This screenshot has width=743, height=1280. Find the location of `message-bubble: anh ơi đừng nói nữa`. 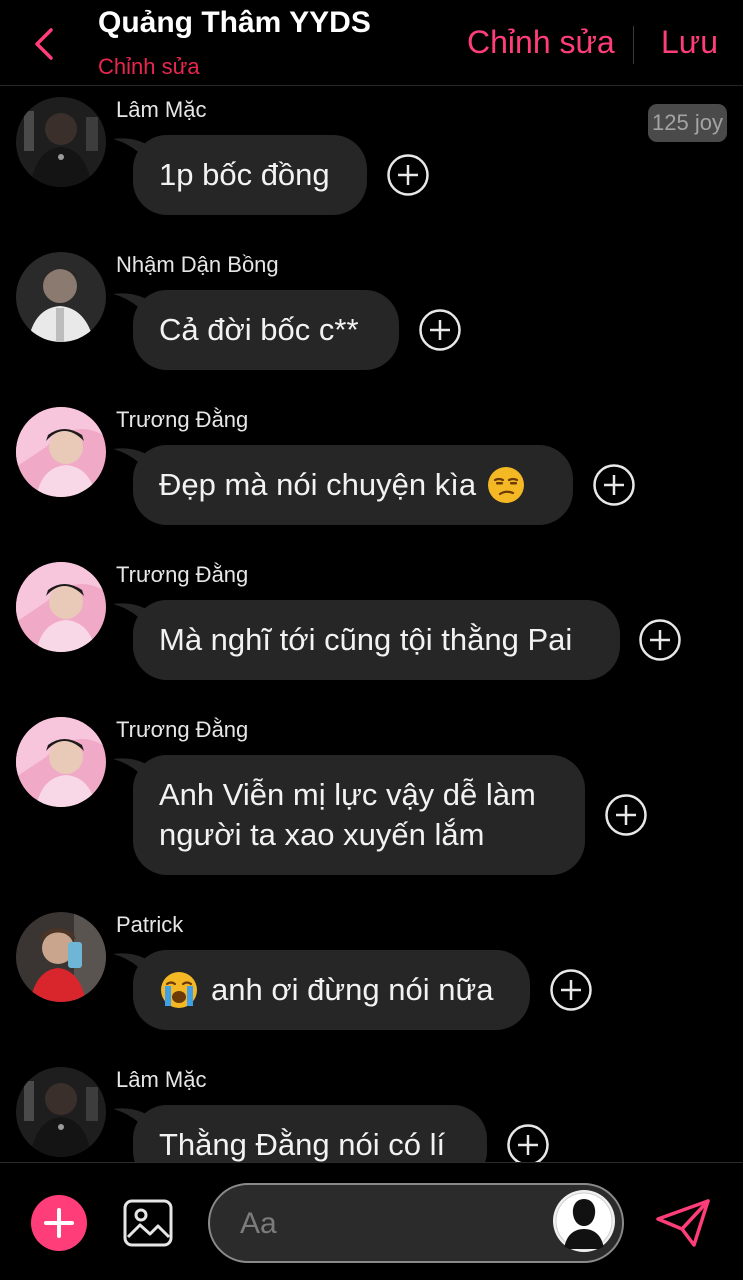

message-bubble: anh ơi đừng nói nữa is located at coordinates (331, 990).